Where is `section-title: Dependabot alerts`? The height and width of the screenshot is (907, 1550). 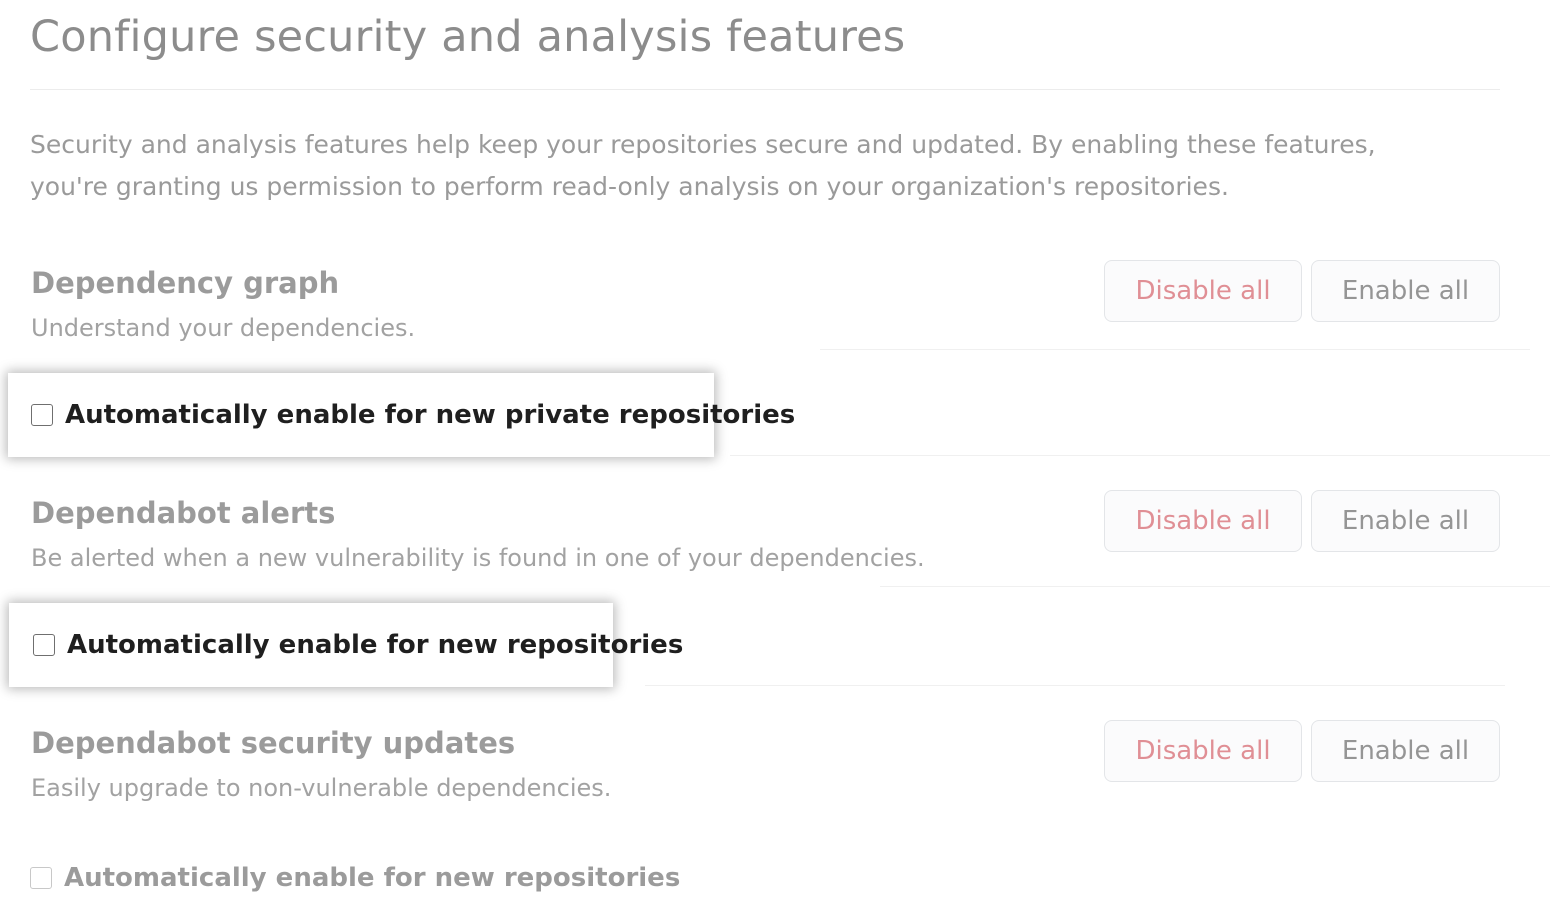 section-title: Dependabot alerts is located at coordinates (183, 513).